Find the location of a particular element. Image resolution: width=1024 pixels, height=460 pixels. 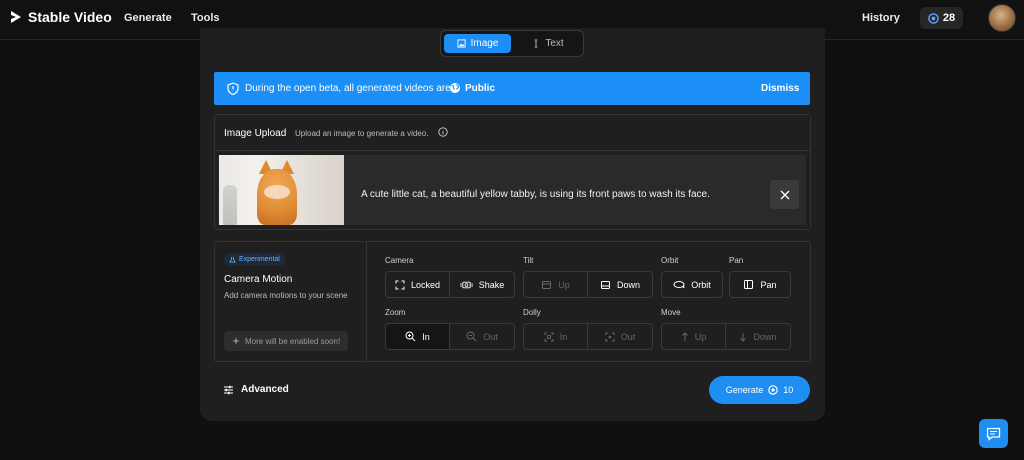

nav-generate: Generate is located at coordinates (148, 18).